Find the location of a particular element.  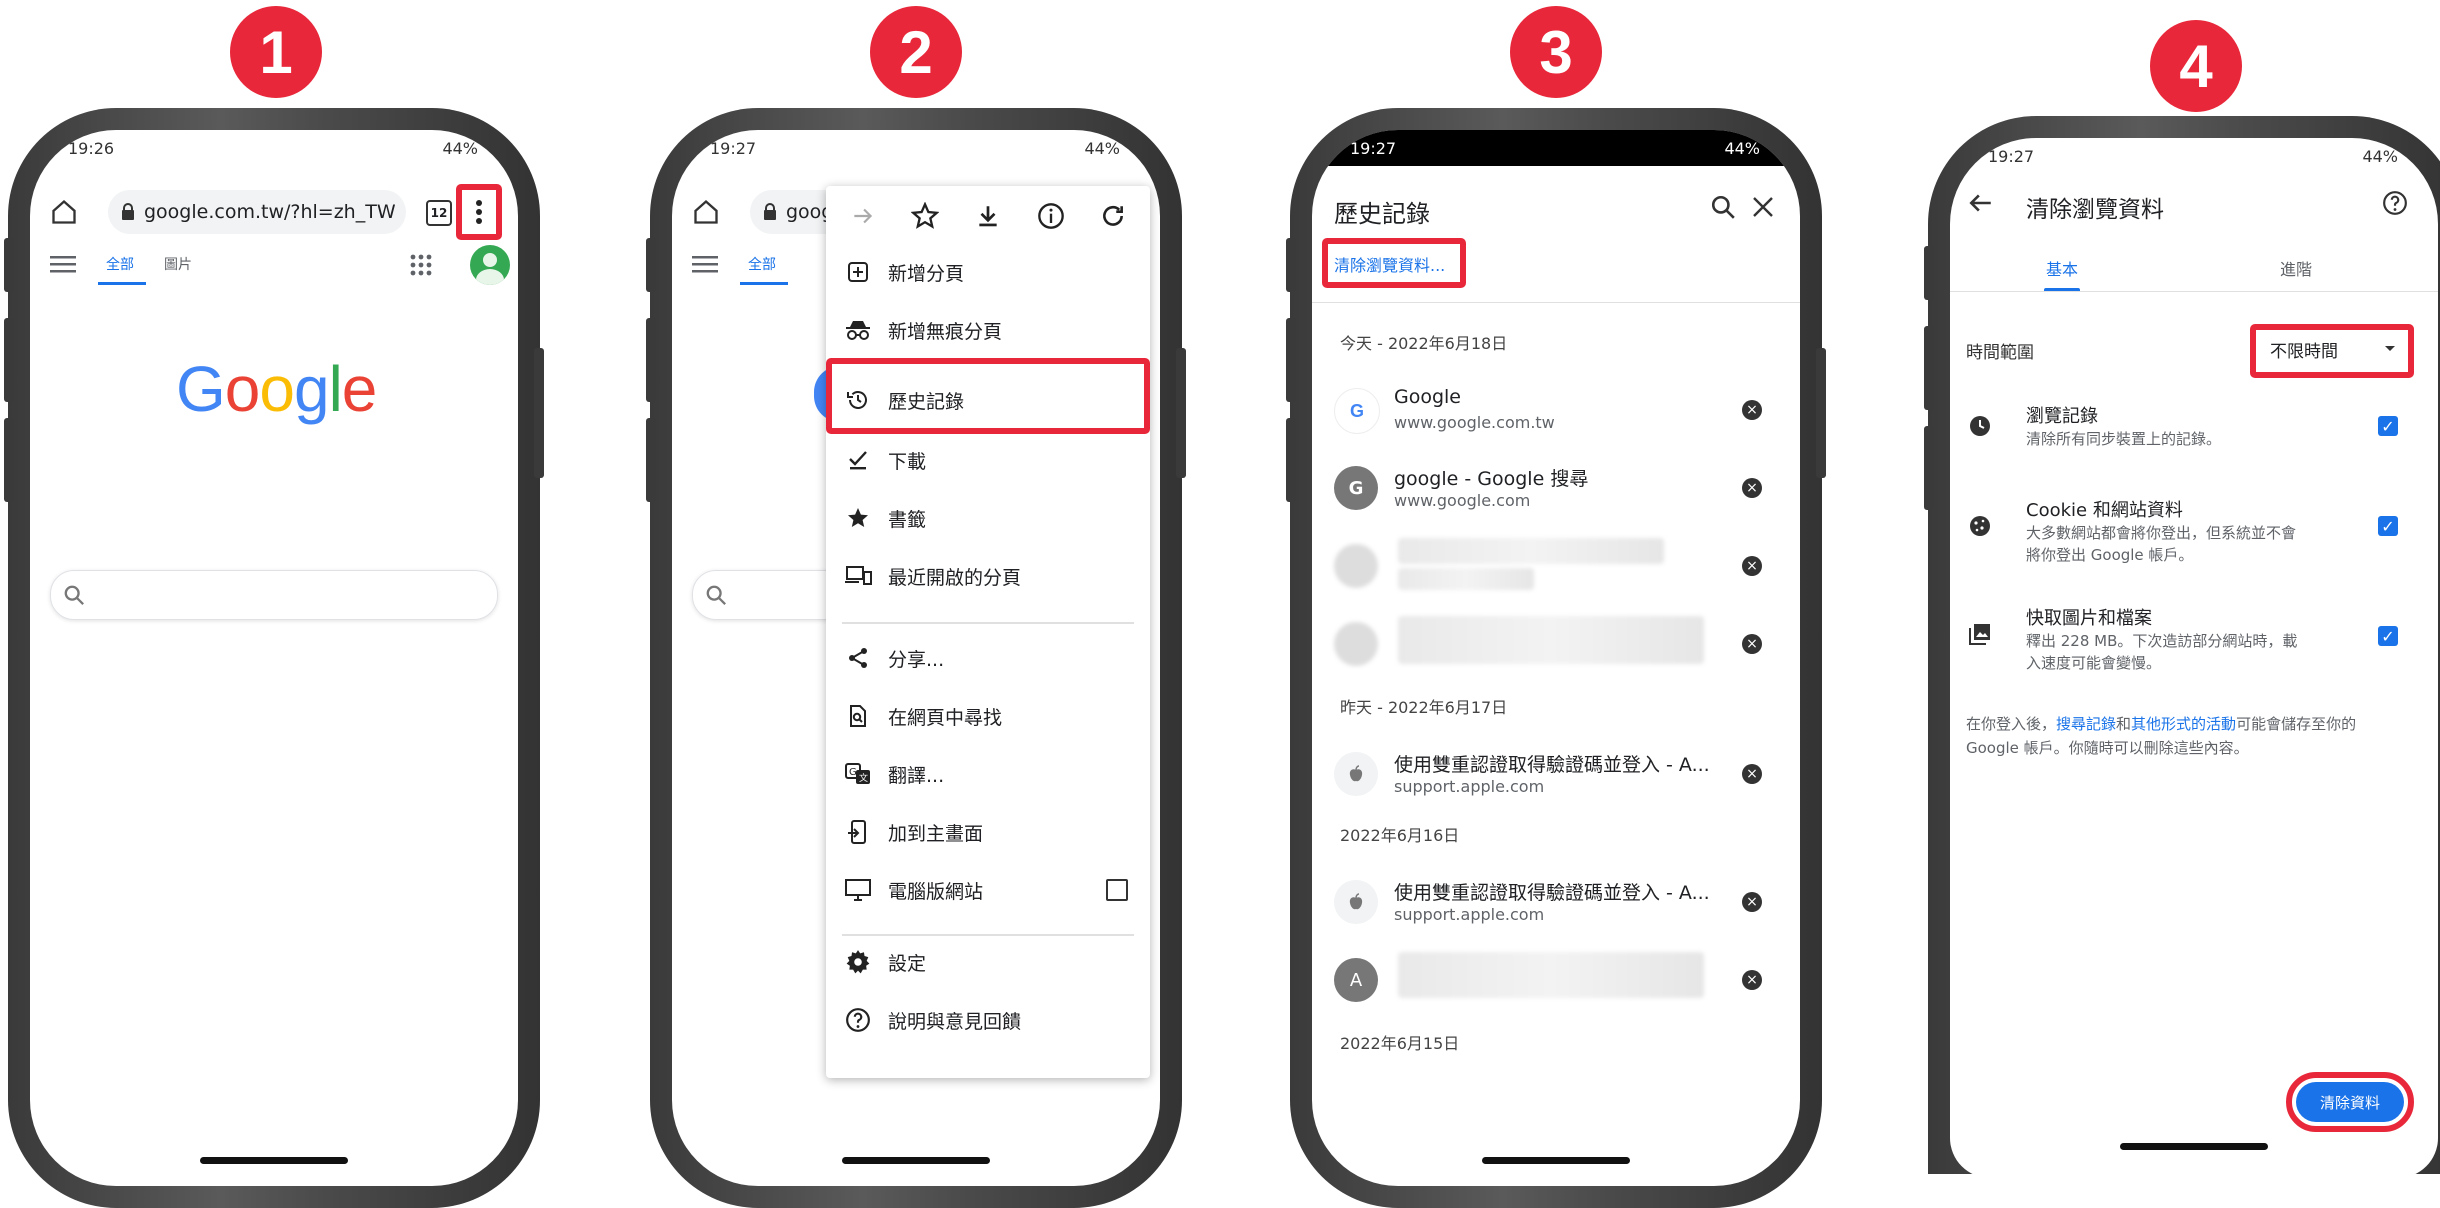

menu-item: 新增無痕分頁 is located at coordinates (988, 330).